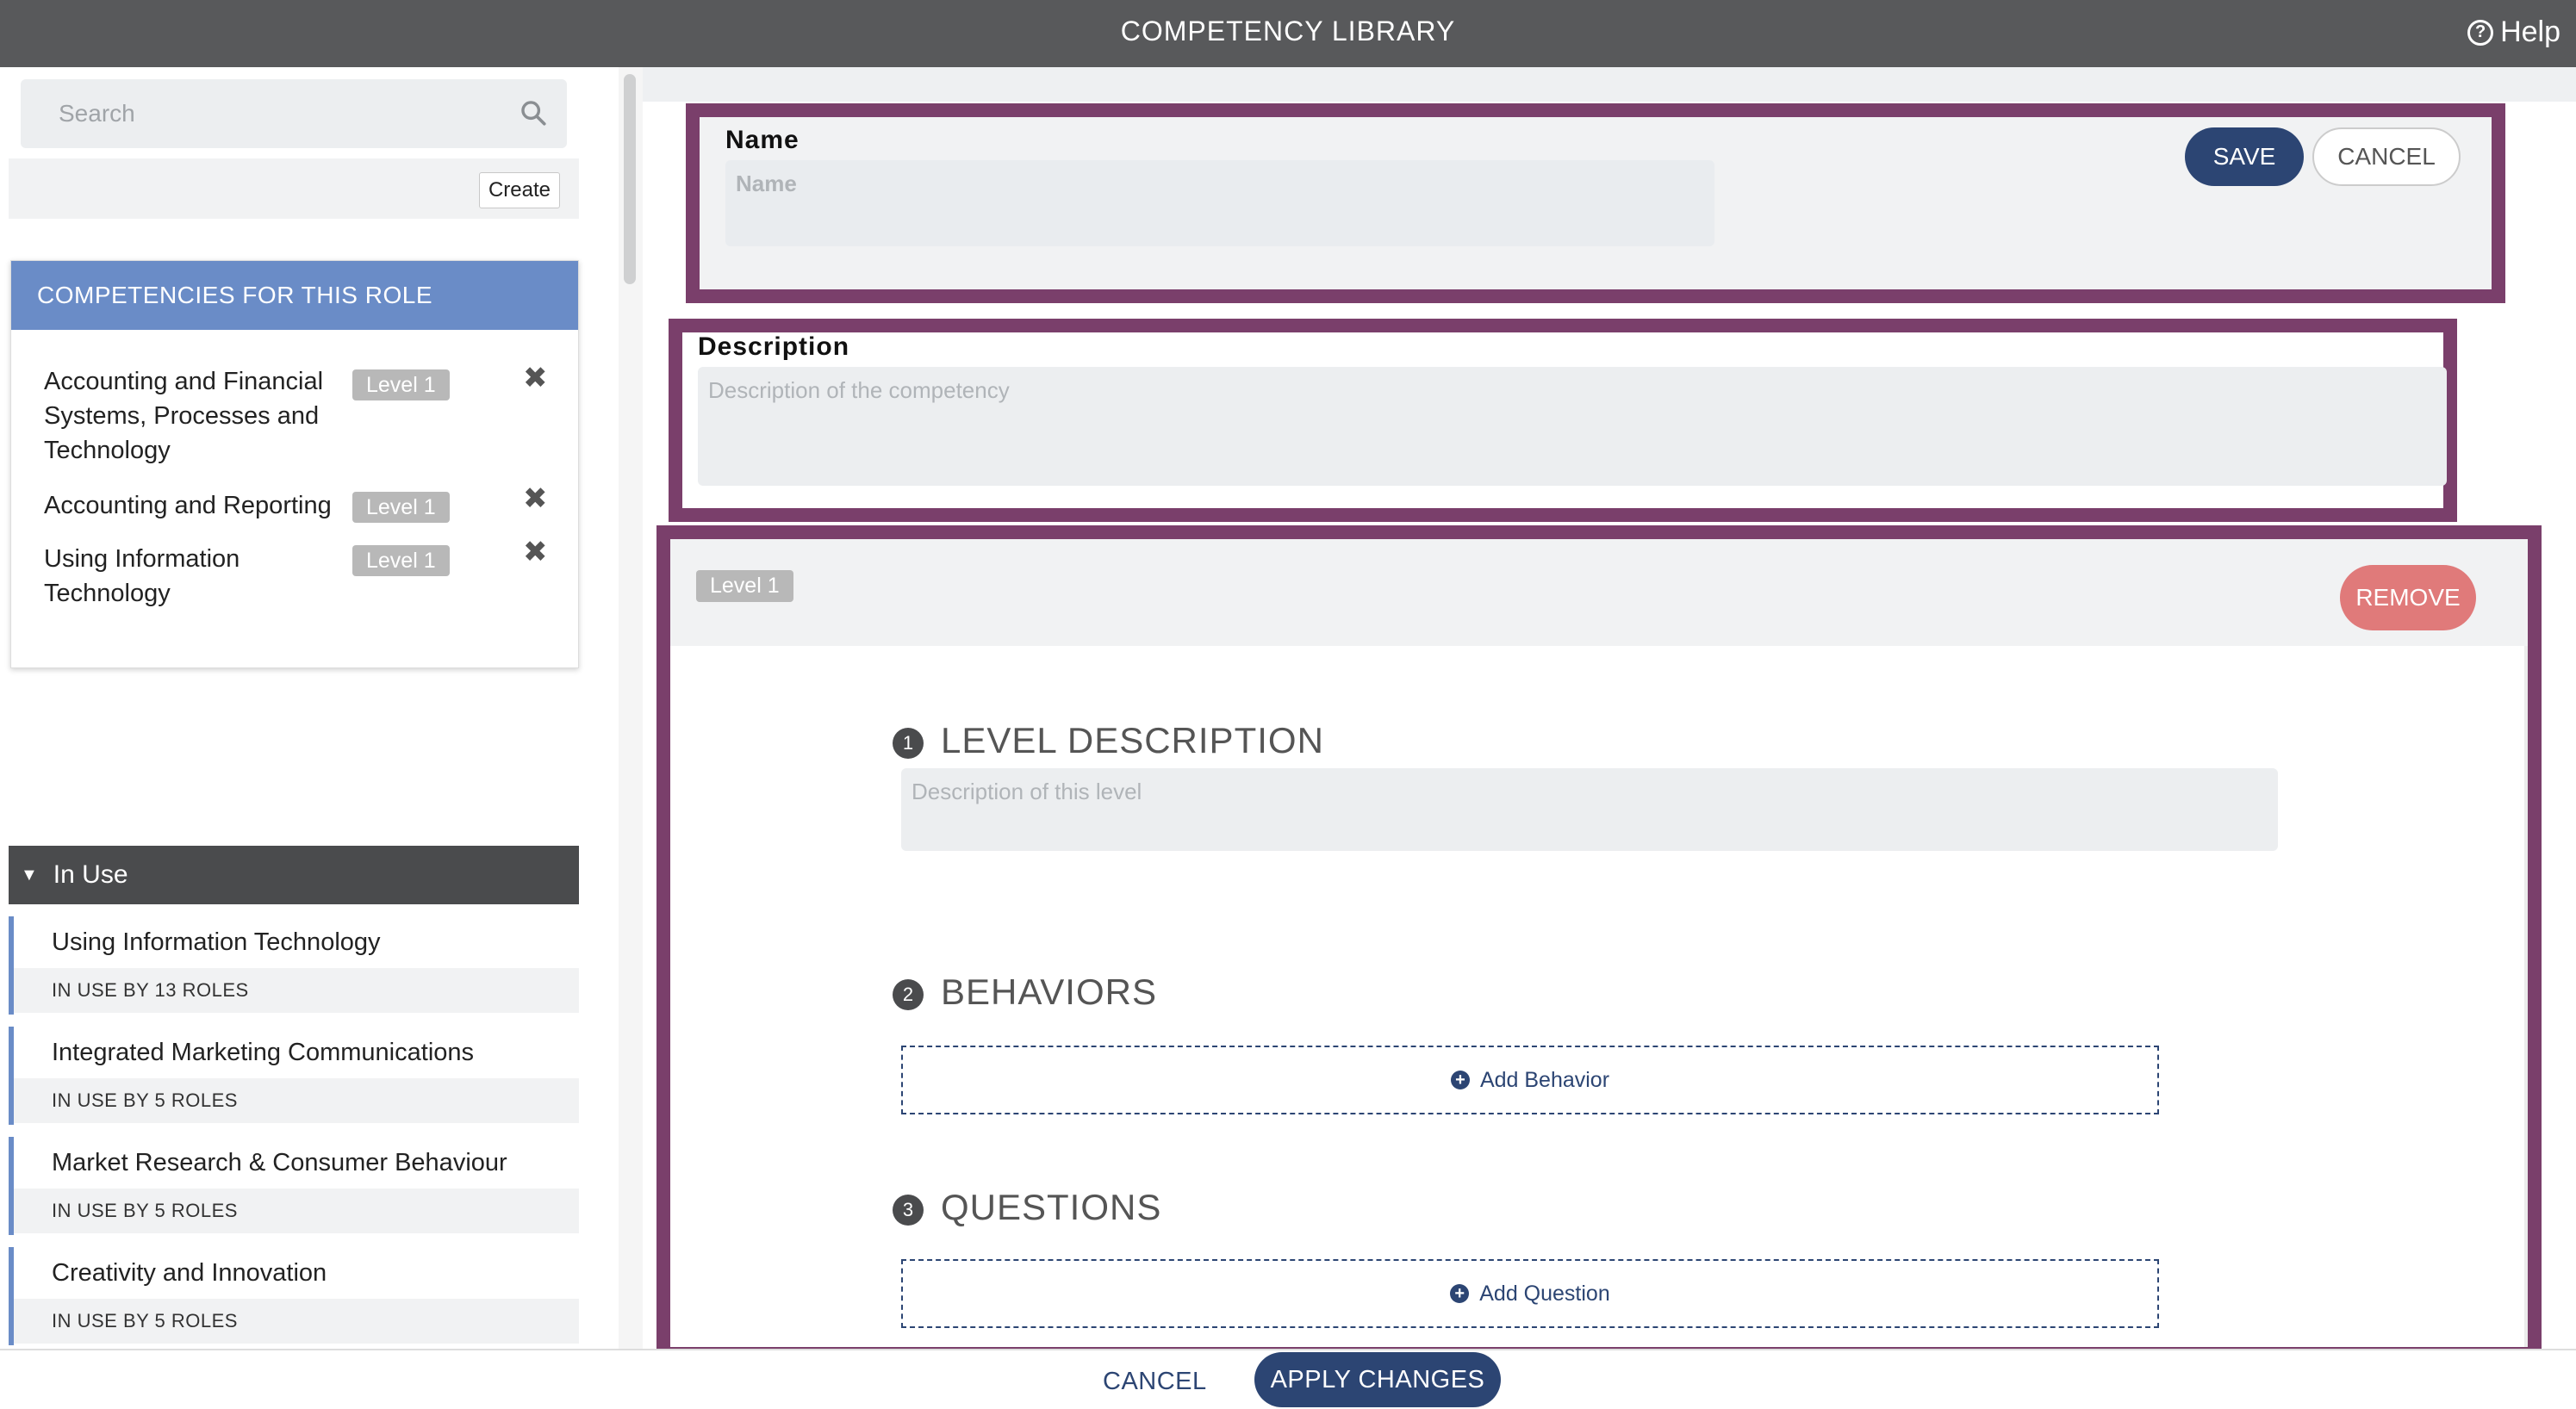 The height and width of the screenshot is (1409, 2576). What do you see at coordinates (1610, 84) in the screenshot?
I see `main-top-strip` at bounding box center [1610, 84].